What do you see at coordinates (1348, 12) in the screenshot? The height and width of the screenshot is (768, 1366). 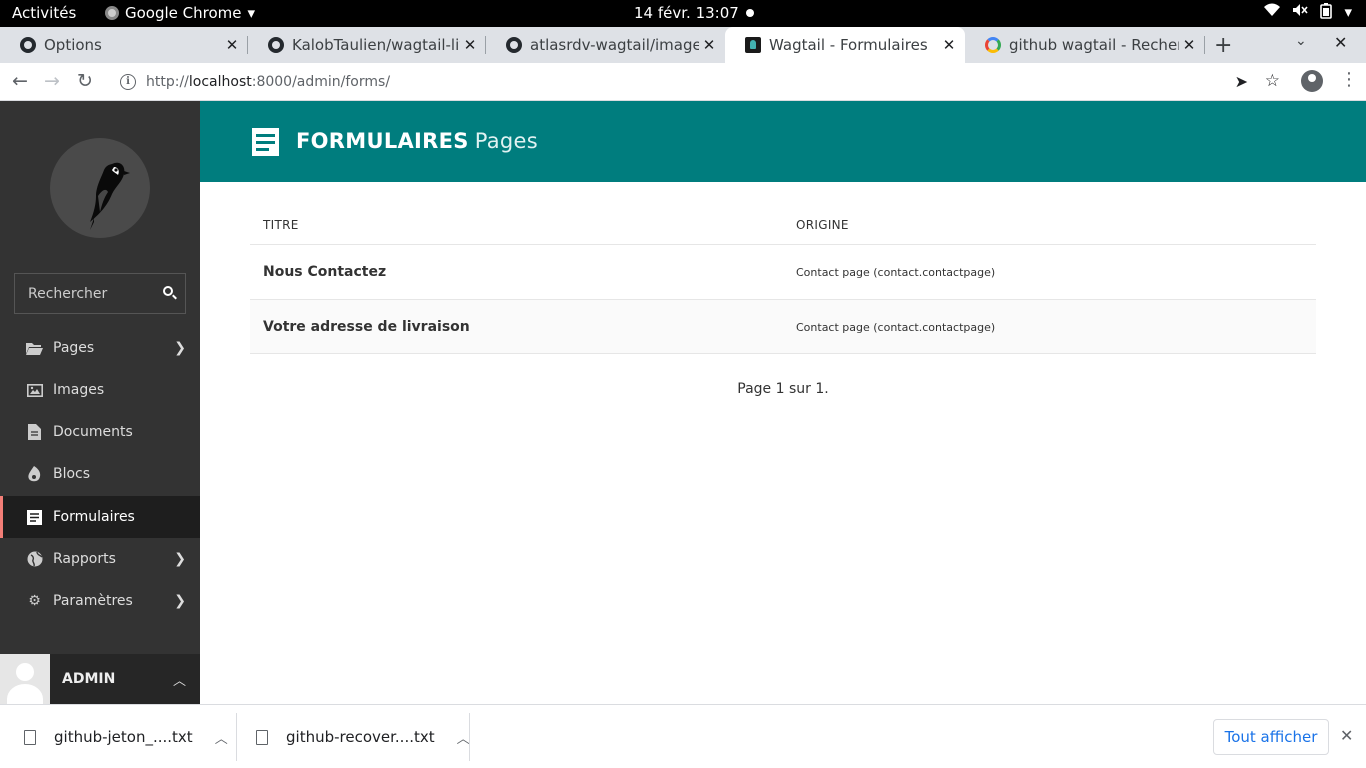 I see `power-menu-chevron-icon: ▾` at bounding box center [1348, 12].